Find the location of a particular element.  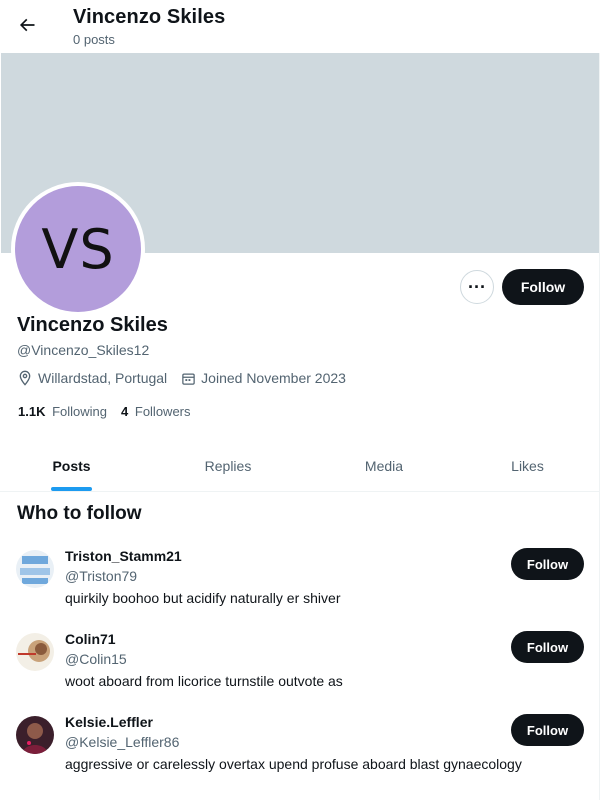

arrow-left-icon is located at coordinates (27, 25).